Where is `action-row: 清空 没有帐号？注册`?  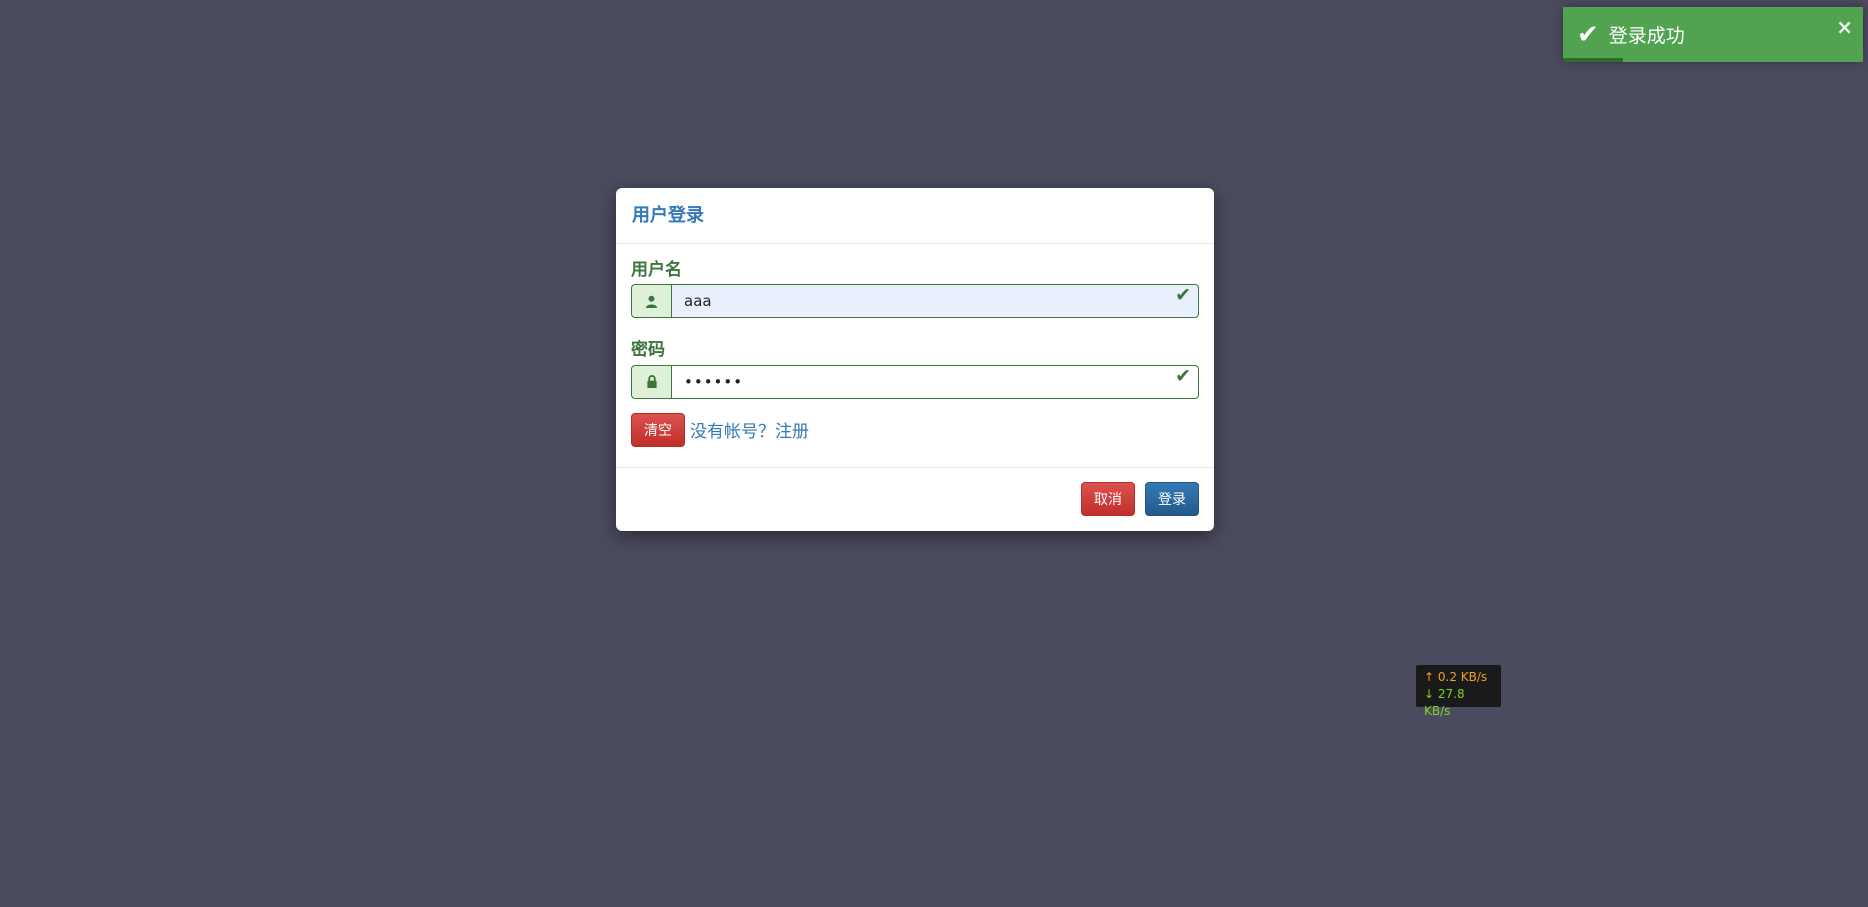 action-row: 清空 没有帐号？注册 is located at coordinates (915, 429).